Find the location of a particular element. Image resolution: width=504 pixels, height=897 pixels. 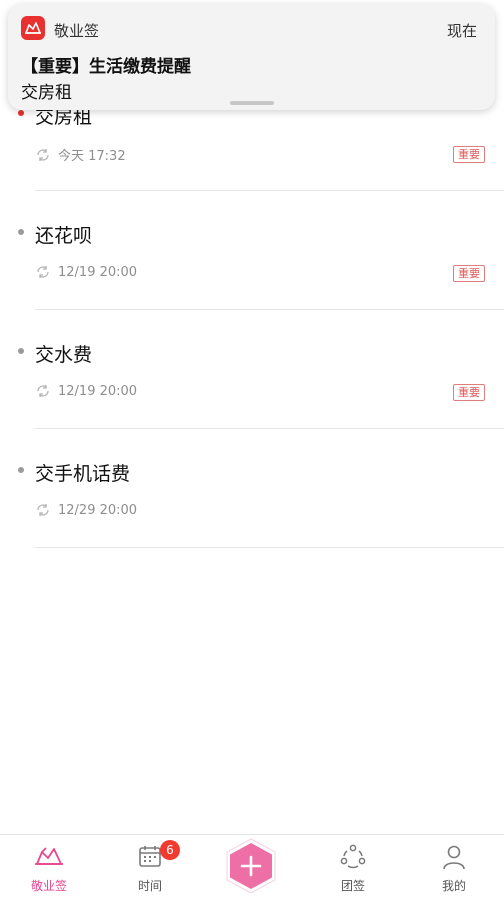

list-item: 还花呗 12/19 20:00 重要 is located at coordinates (252, 269).